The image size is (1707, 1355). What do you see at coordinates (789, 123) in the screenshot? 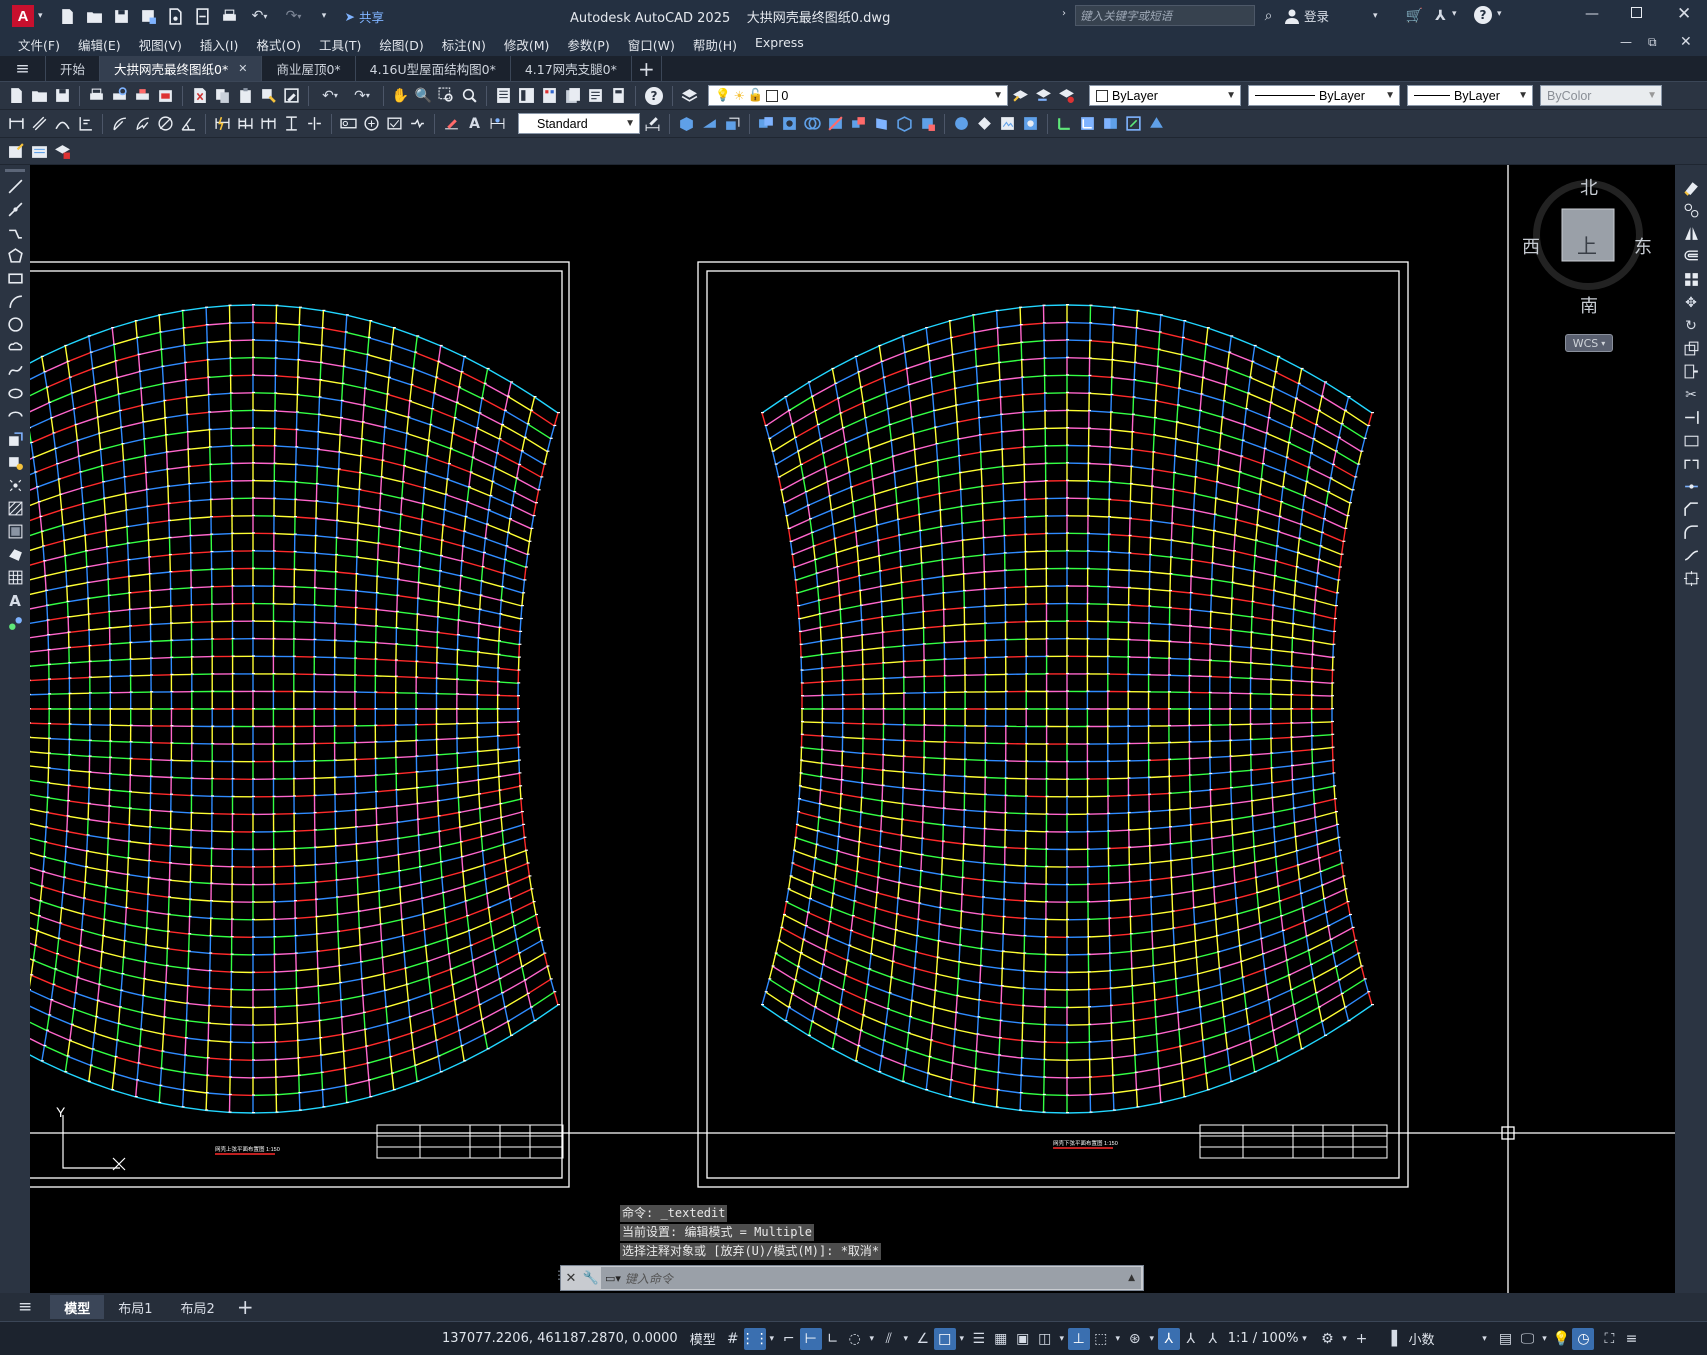
I see `subtract-icon` at bounding box center [789, 123].